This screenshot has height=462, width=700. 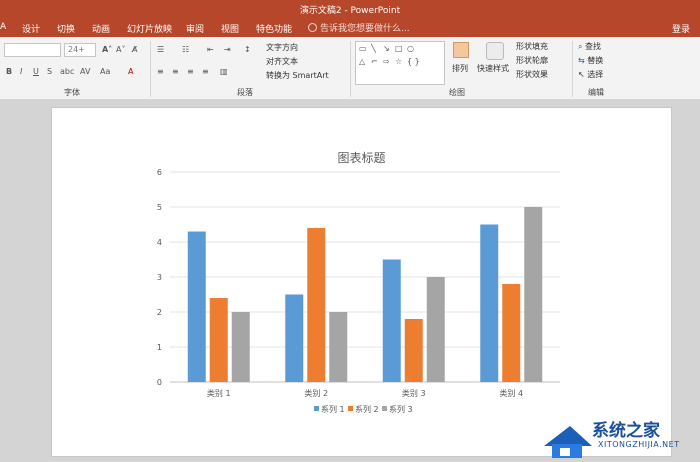 I want to click on legend-label: 系列 3, so click(x=401, y=409).